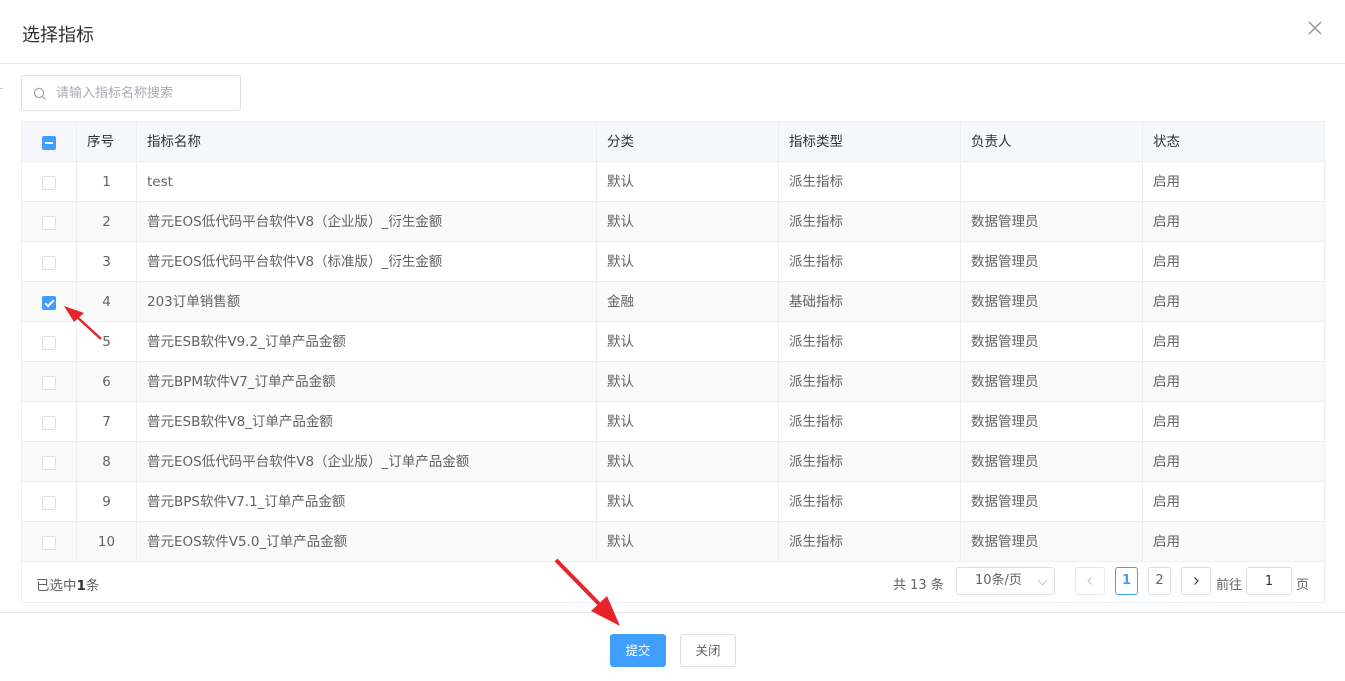  I want to click on table-row: 2 普元EOS低代码平台软件V8（企业版）_衍生金额 默认 派生指标 数据管理员 启用, so click(673, 222).